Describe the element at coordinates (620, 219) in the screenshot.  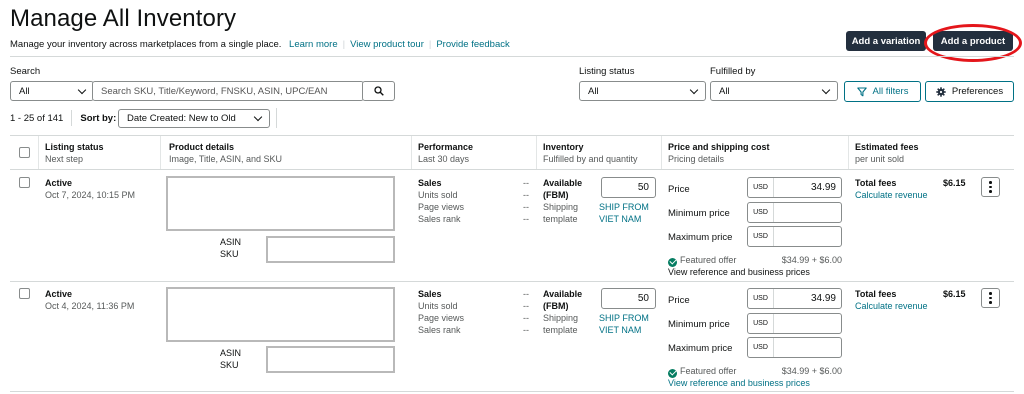
I see `ship-from-country: VIET NAM` at that location.